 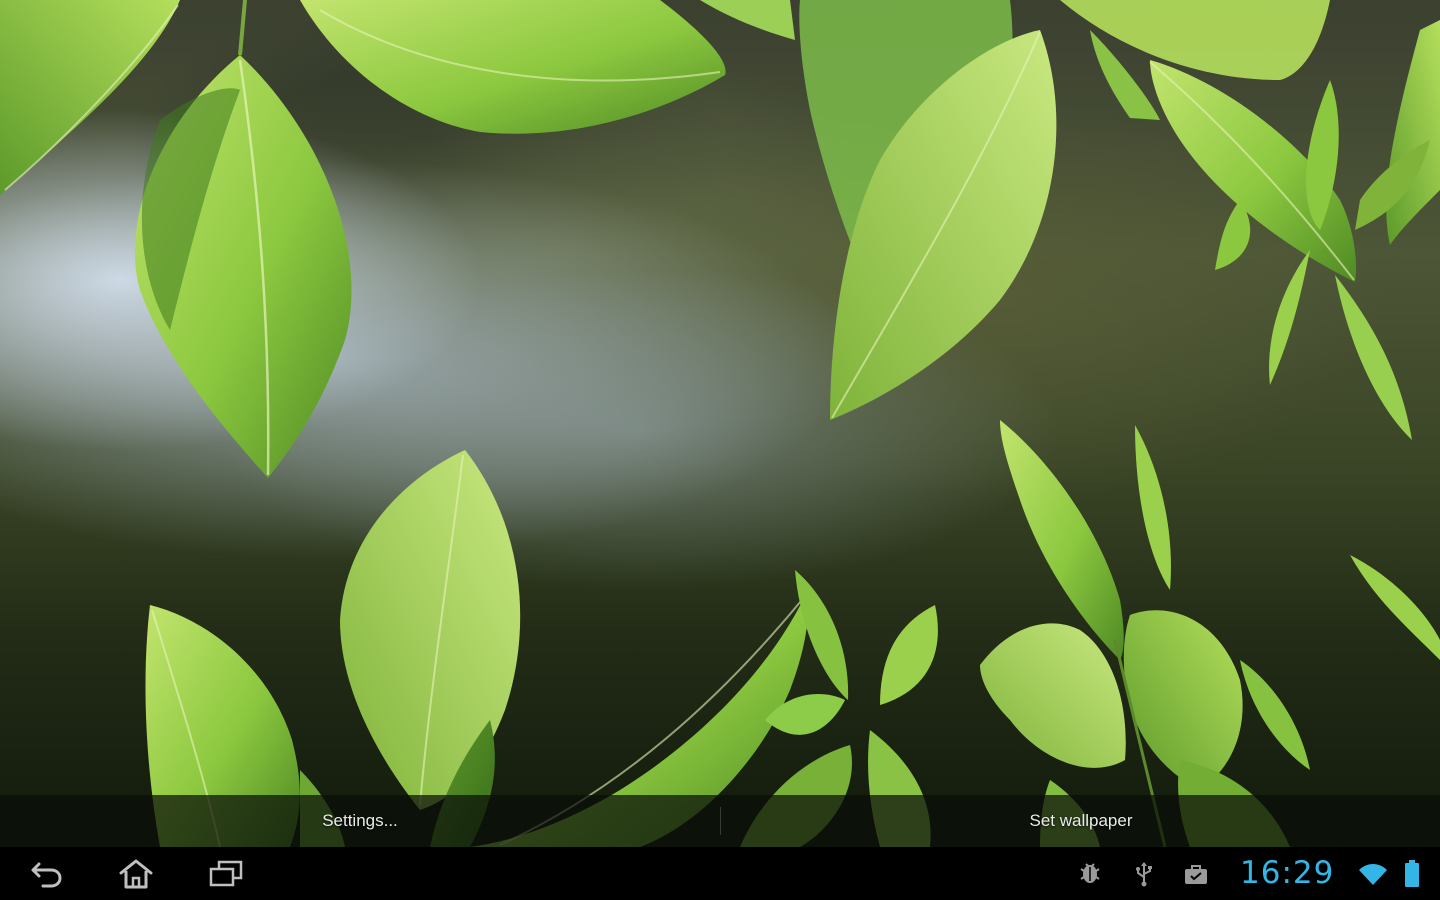 I want to click on briefcase-icon, so click(x=1196, y=874).